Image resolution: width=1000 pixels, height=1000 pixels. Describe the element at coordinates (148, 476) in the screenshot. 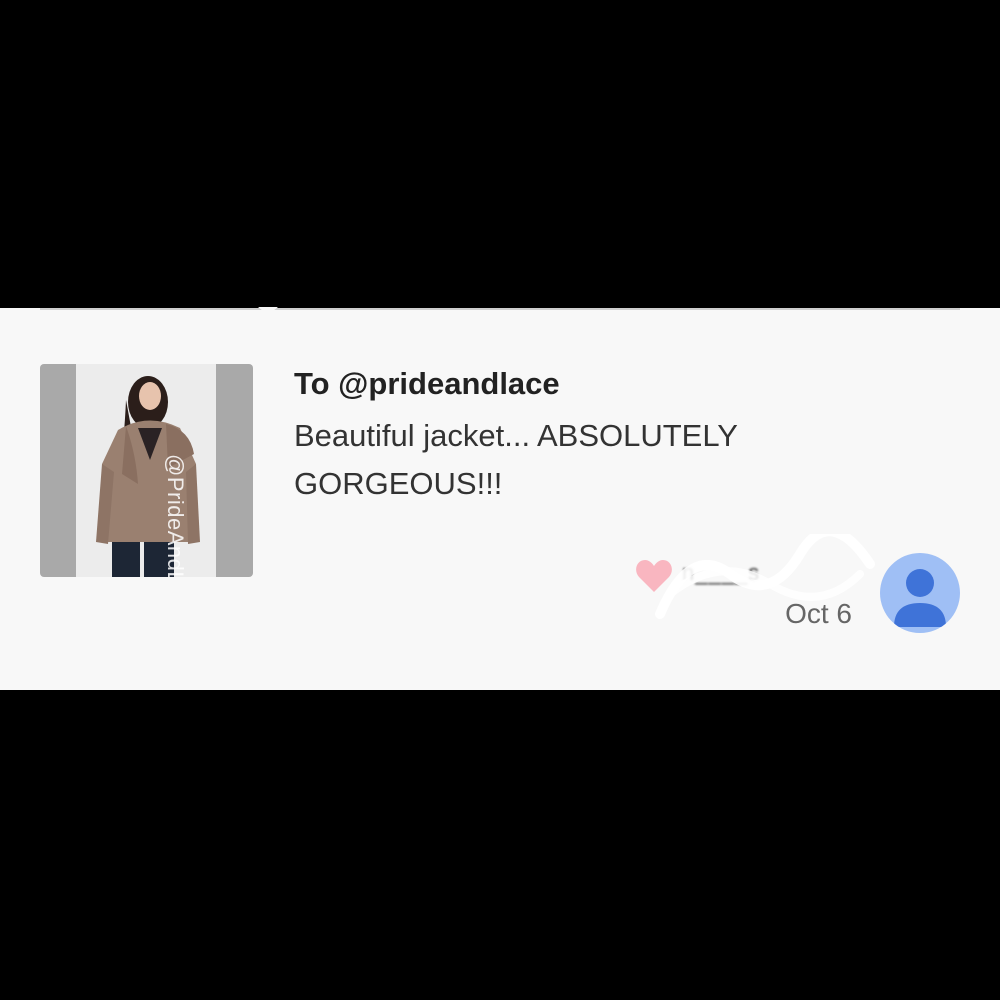

I see `model-figure` at that location.